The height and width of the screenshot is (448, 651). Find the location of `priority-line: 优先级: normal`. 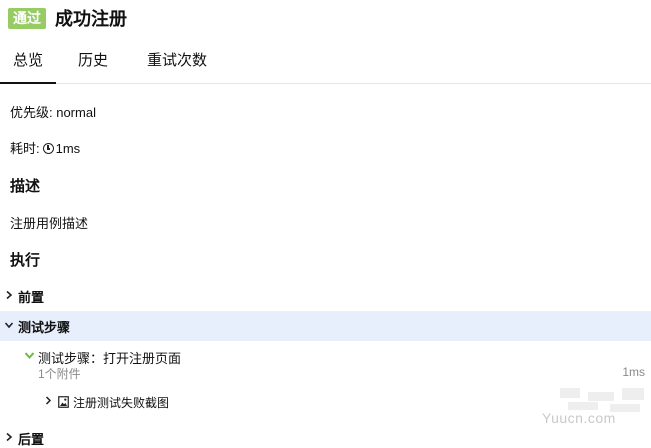

priority-line: 优先级: normal is located at coordinates (53, 112).